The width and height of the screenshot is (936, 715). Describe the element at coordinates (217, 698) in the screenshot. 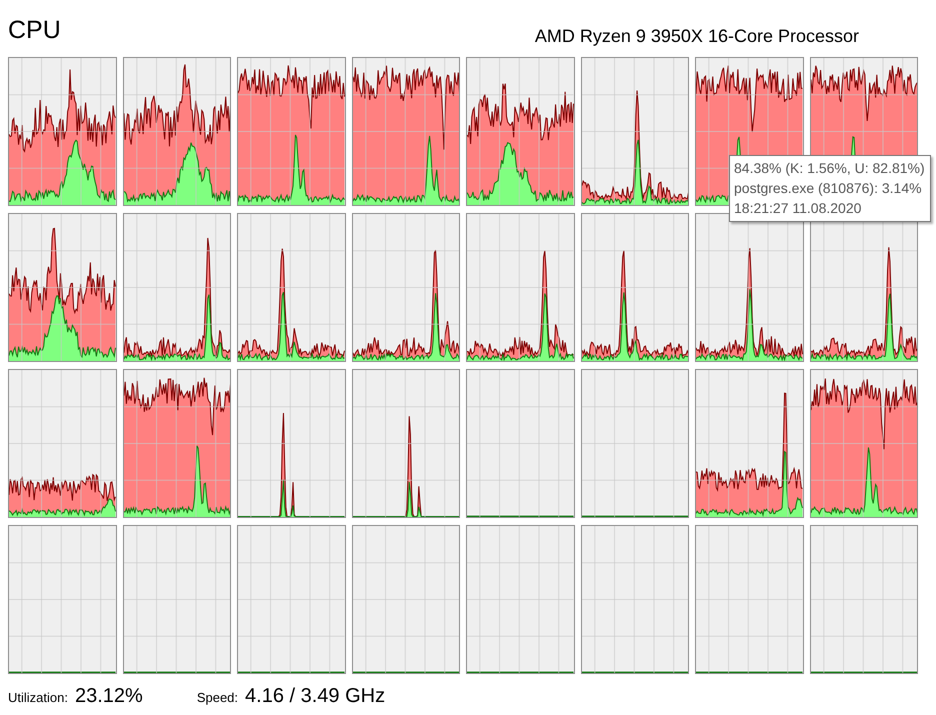

I see `stat-label: Speed:` at that location.